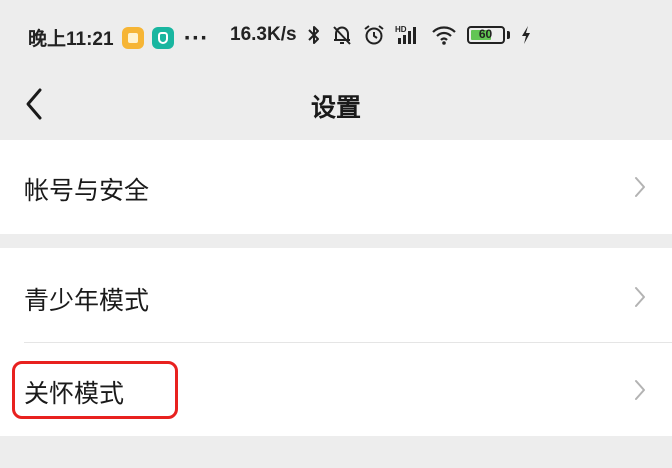 The height and width of the screenshot is (468, 672). Describe the element at coordinates (401, 29) in the screenshot. I see `svg-text: HD` at that location.